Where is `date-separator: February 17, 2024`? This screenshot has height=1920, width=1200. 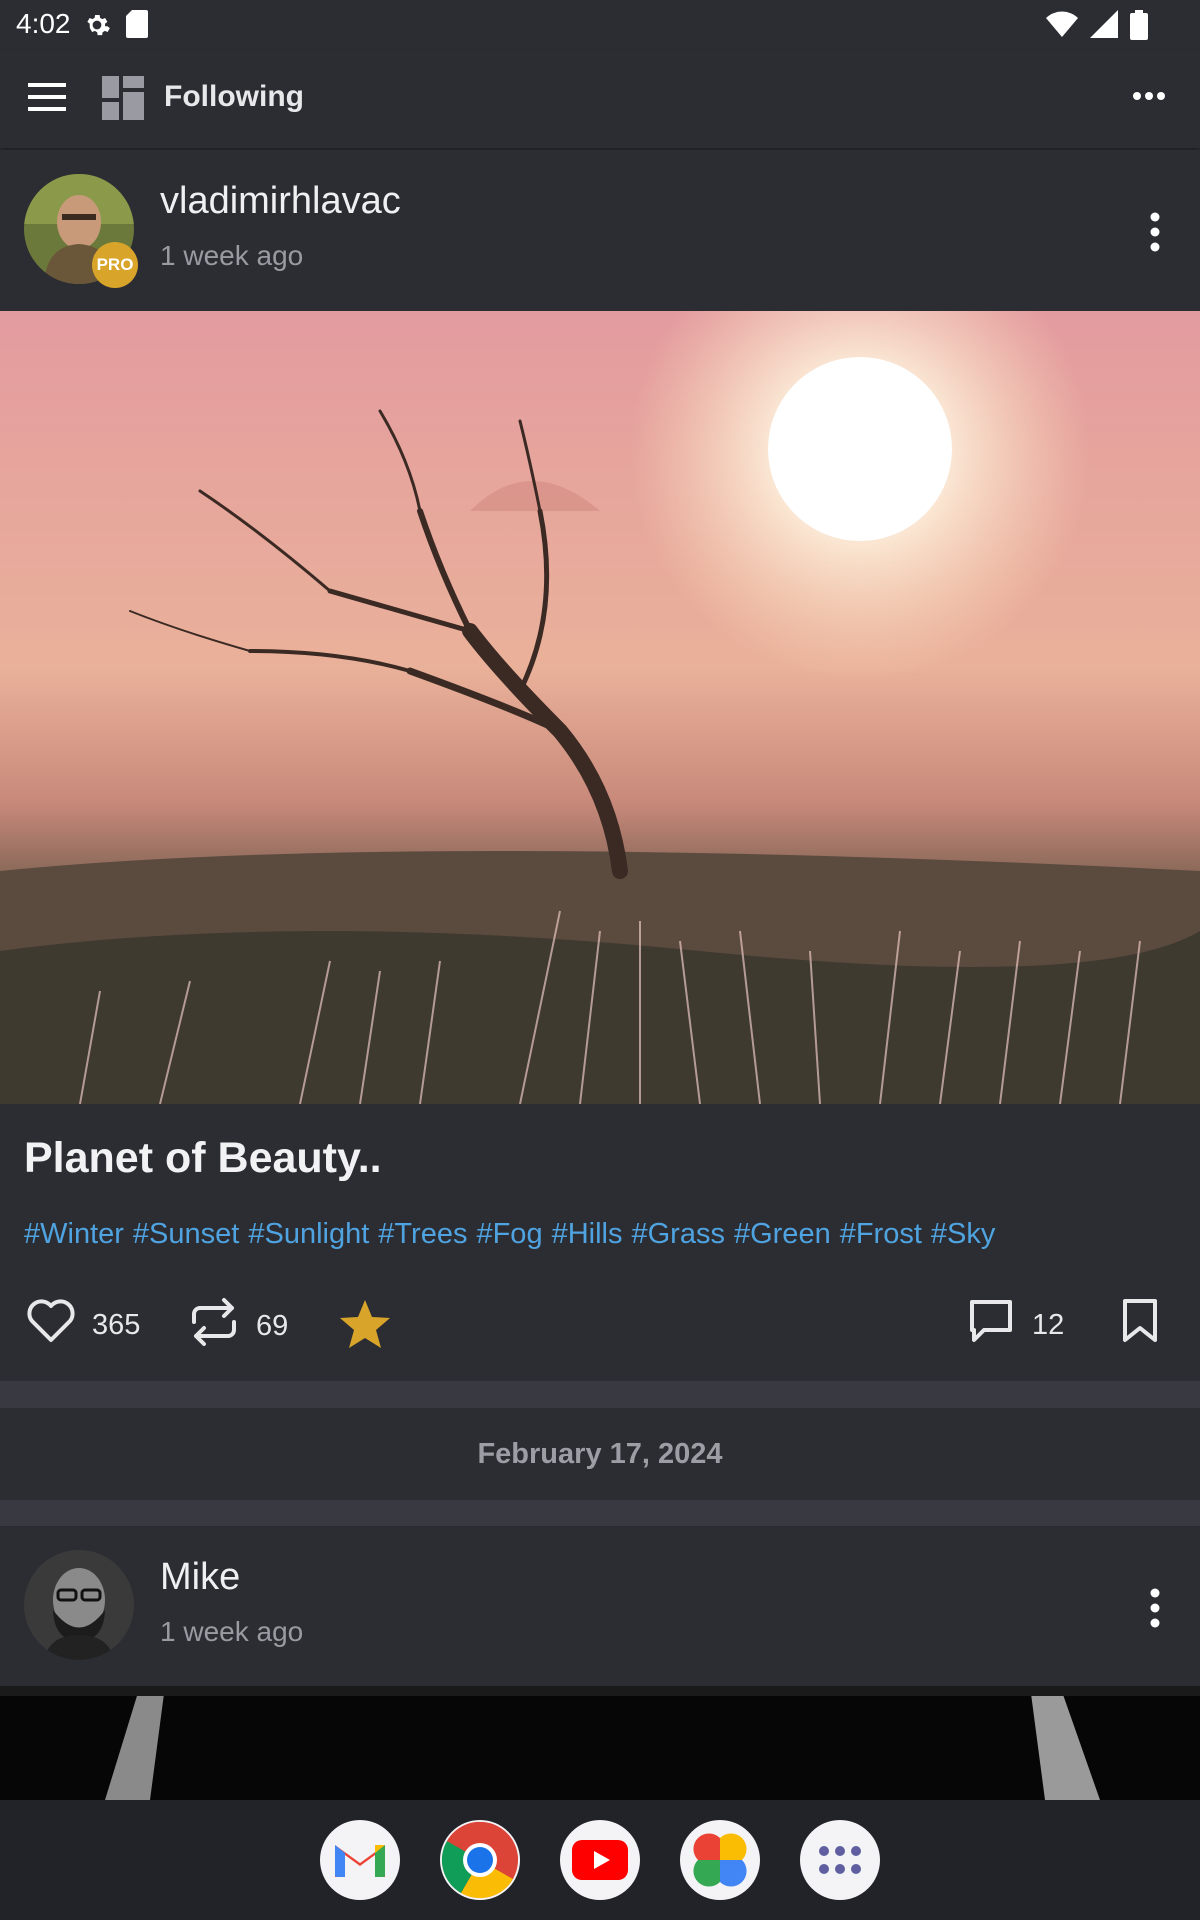
date-separator: February 17, 2024 is located at coordinates (600, 1454).